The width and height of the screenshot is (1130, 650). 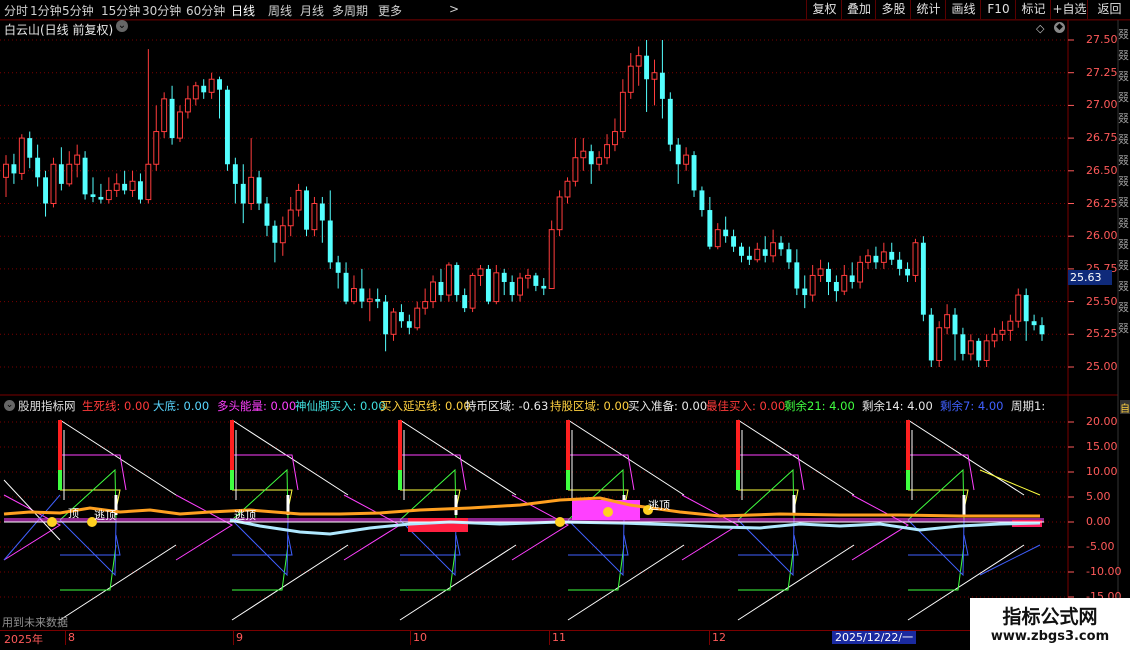 I want to click on right-info-strip: 叕叕叕叕叕叕叕叕叕叕叕叕叕叕叕, so click(x=1124, y=209).